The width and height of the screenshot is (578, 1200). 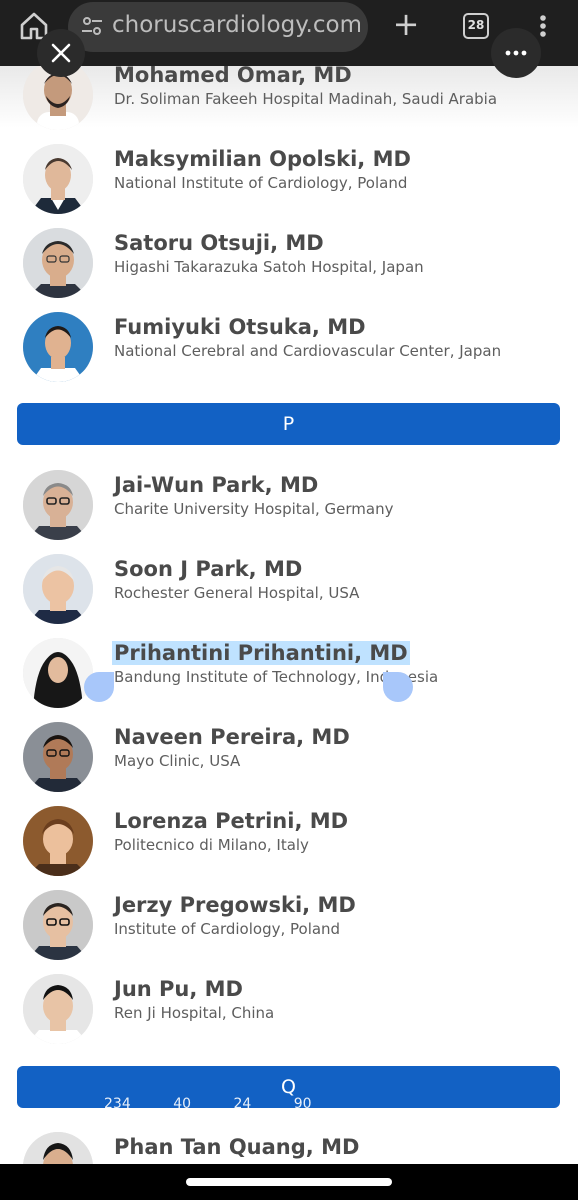 I want to click on more-button, so click(x=516, y=53).